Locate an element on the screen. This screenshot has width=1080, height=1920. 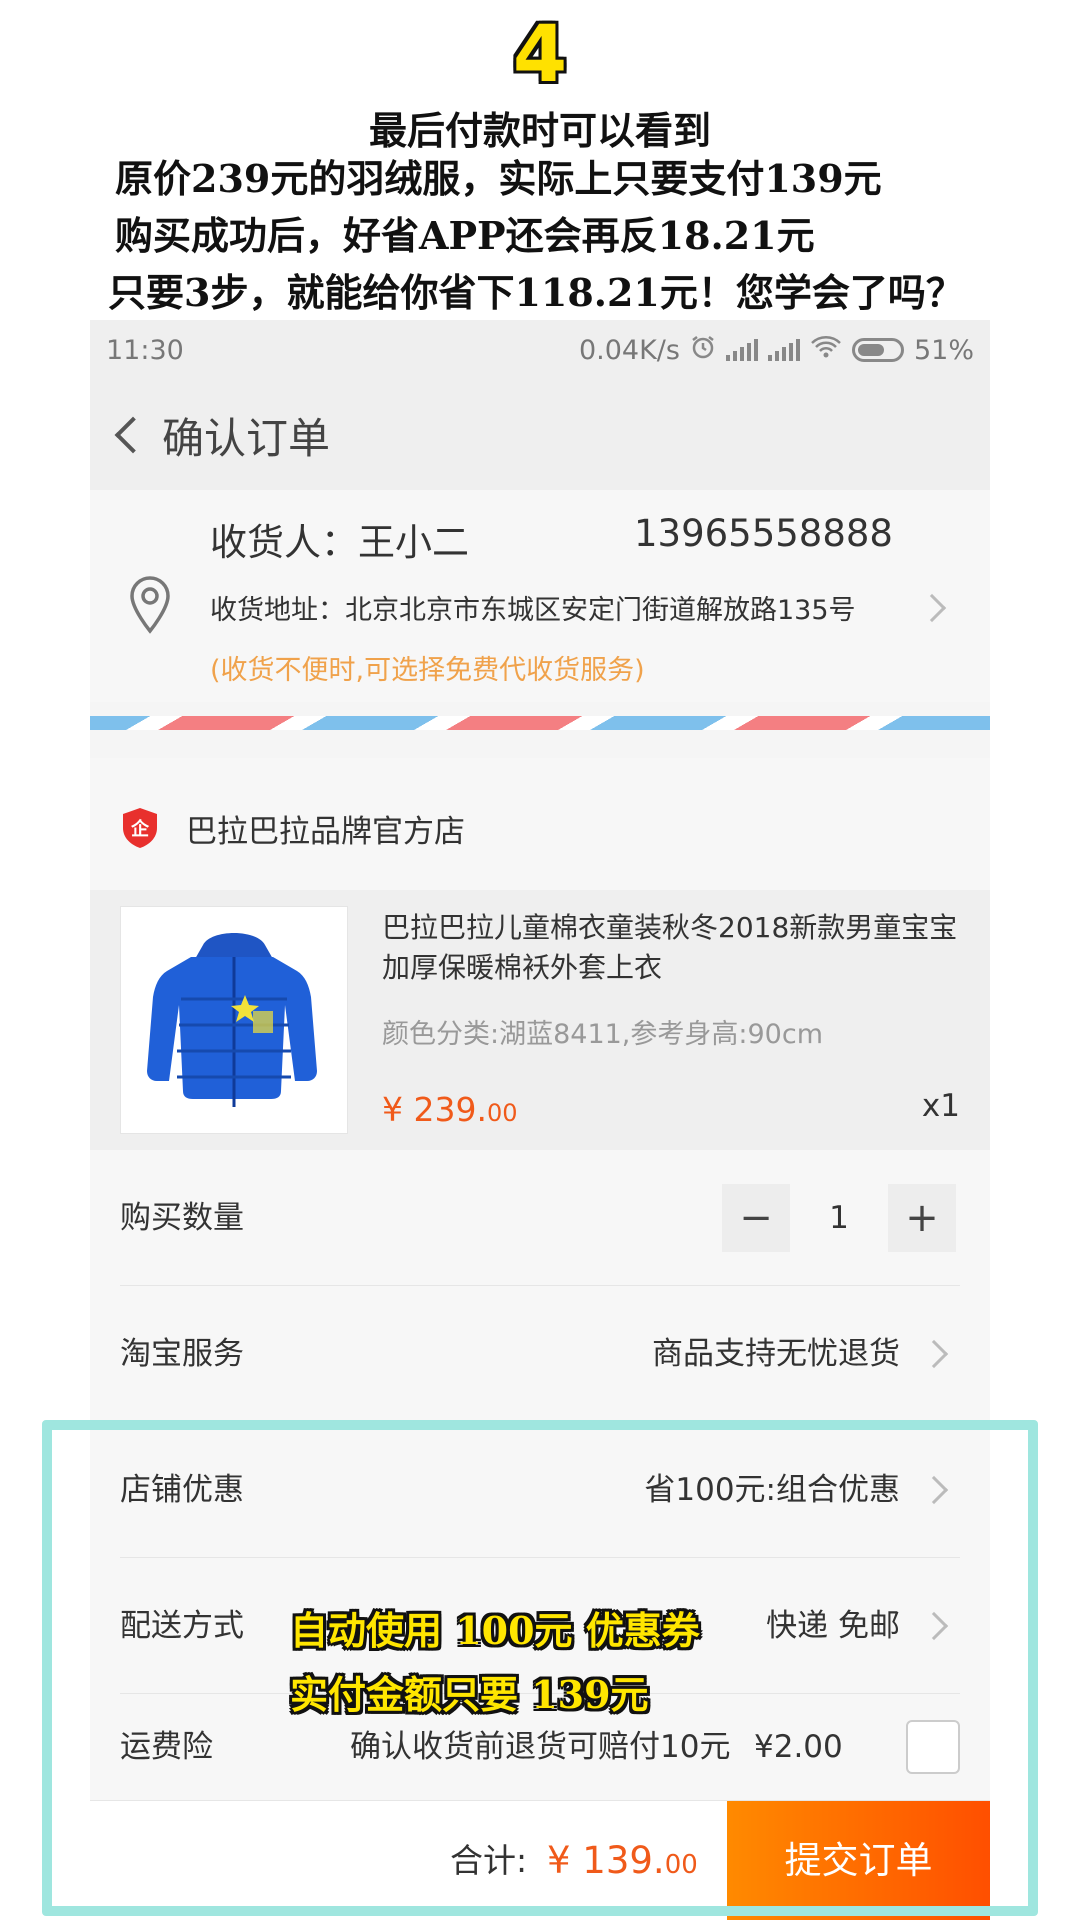
airmail-stripe-divider is located at coordinates (540, 723).